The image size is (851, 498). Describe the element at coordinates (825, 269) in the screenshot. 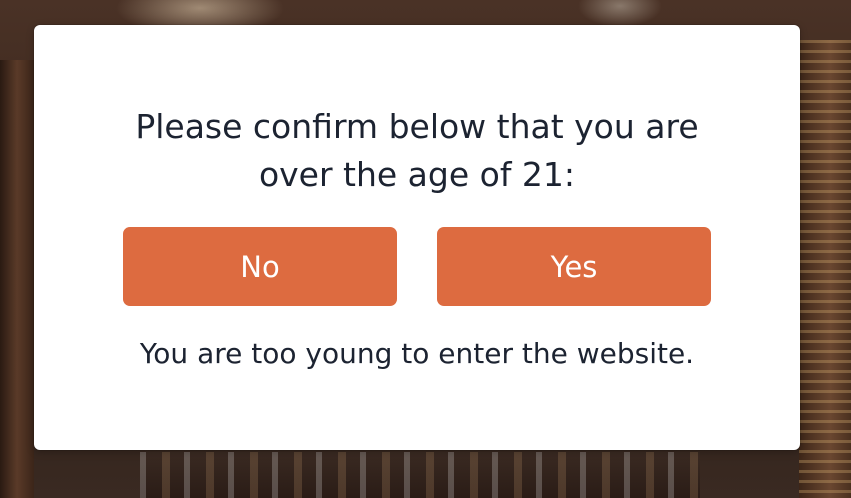

I see `background-shelf-right` at that location.